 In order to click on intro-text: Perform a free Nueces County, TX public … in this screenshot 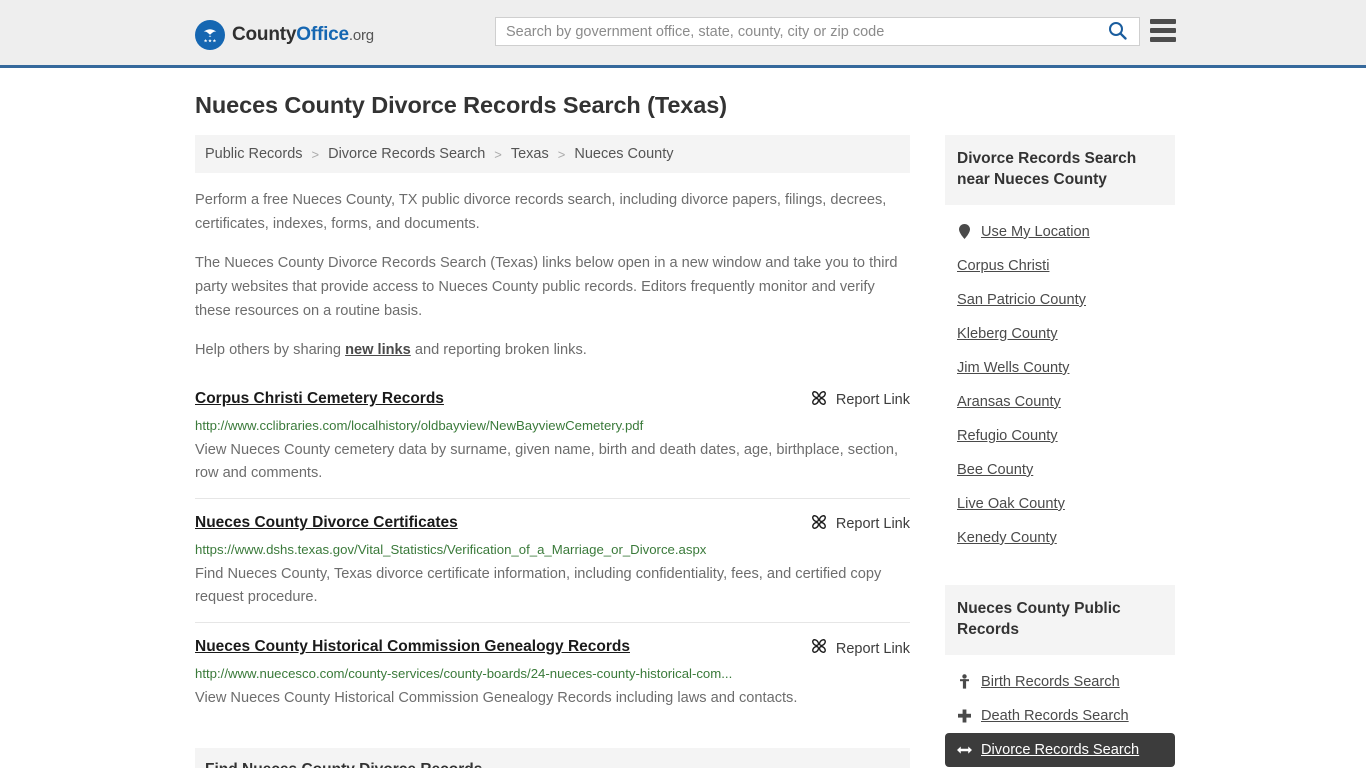, I will do `click(552, 276)`.